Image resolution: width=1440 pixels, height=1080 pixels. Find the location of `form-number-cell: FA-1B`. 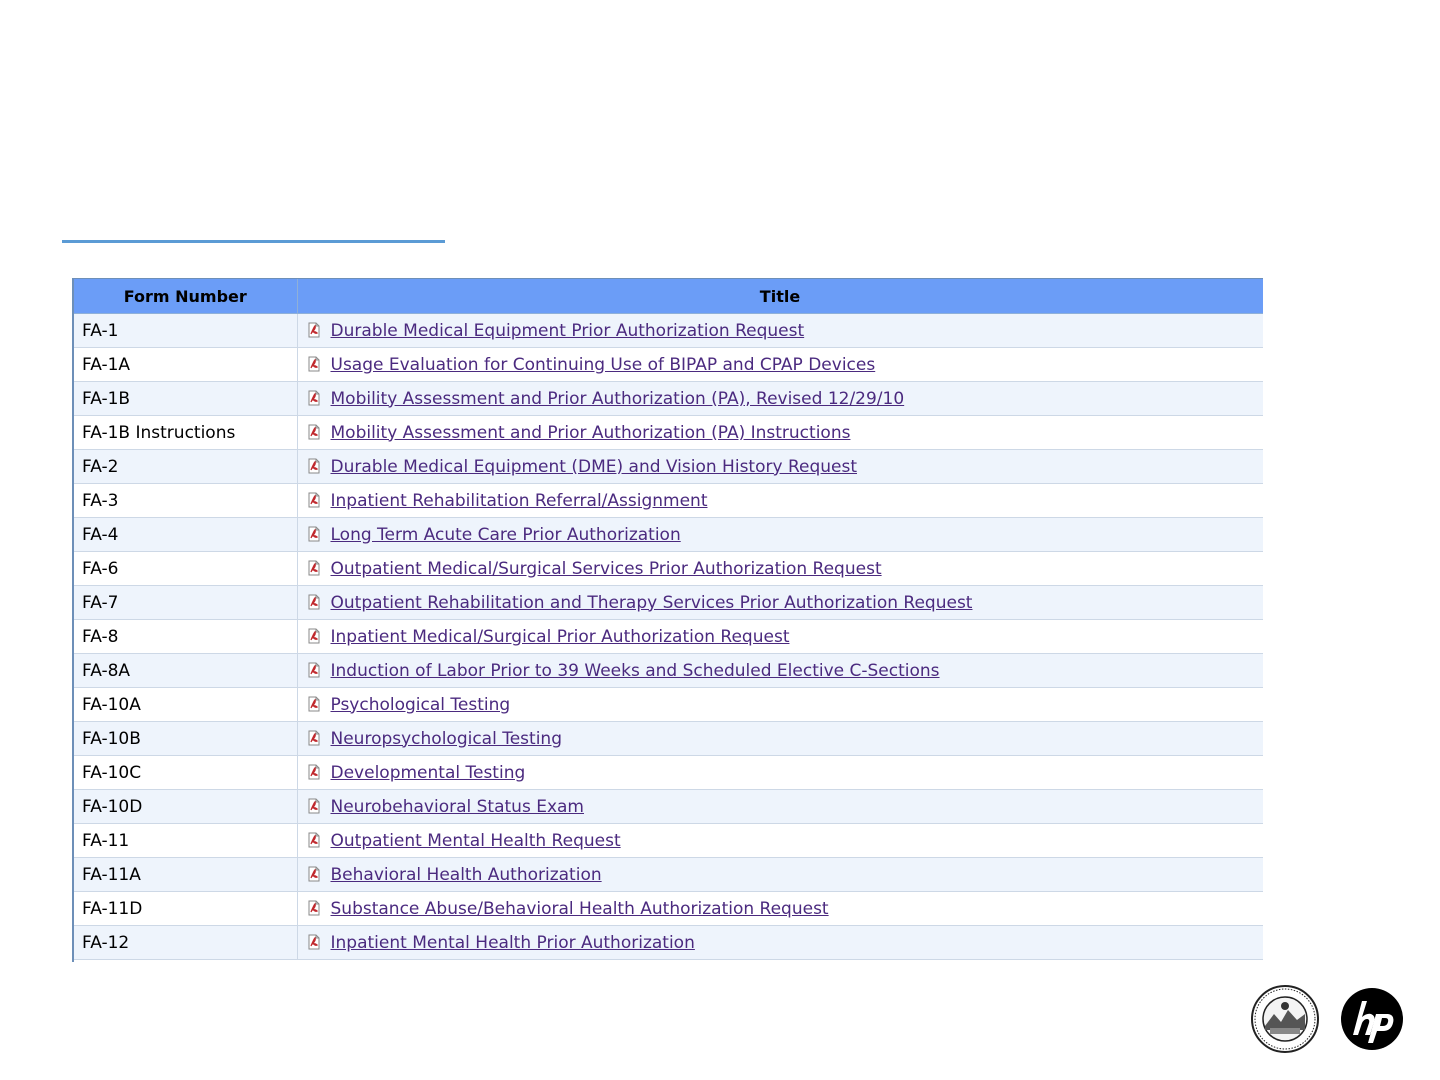

form-number-cell: FA-1B is located at coordinates (186, 398).